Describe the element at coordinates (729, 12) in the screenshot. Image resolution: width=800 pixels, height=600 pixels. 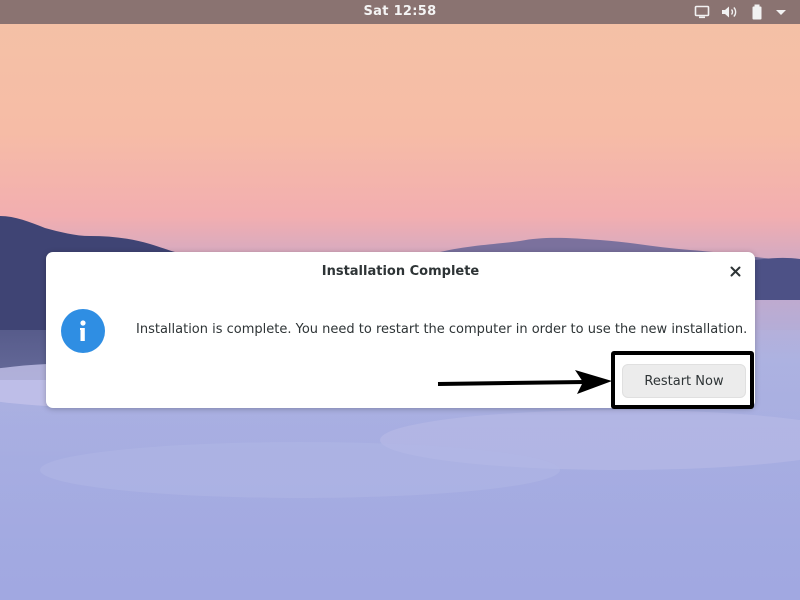
I see `volume-icon` at that location.